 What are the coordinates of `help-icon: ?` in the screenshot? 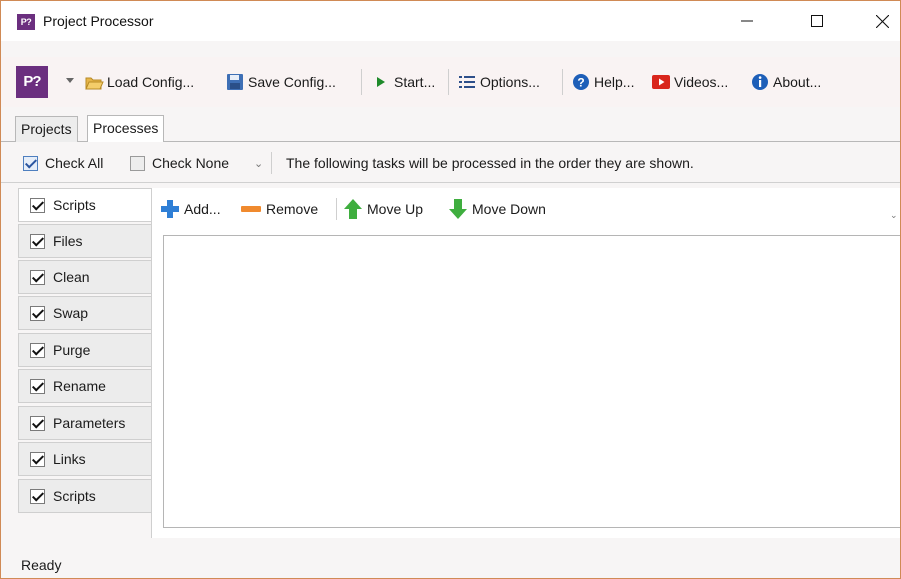 It's located at (581, 82).